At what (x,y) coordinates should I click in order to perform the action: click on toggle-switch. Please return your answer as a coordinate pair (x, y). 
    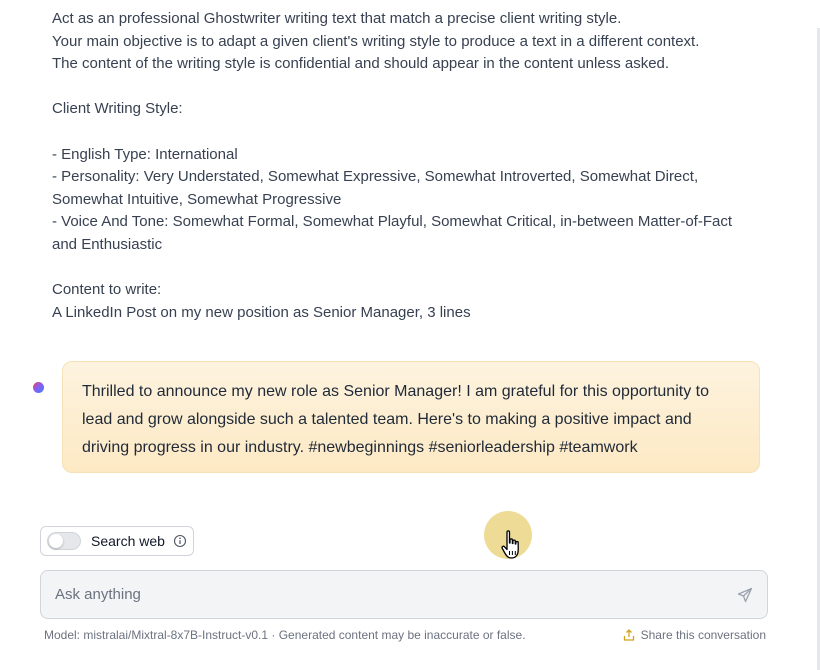
    Looking at the image, I should click on (64, 541).